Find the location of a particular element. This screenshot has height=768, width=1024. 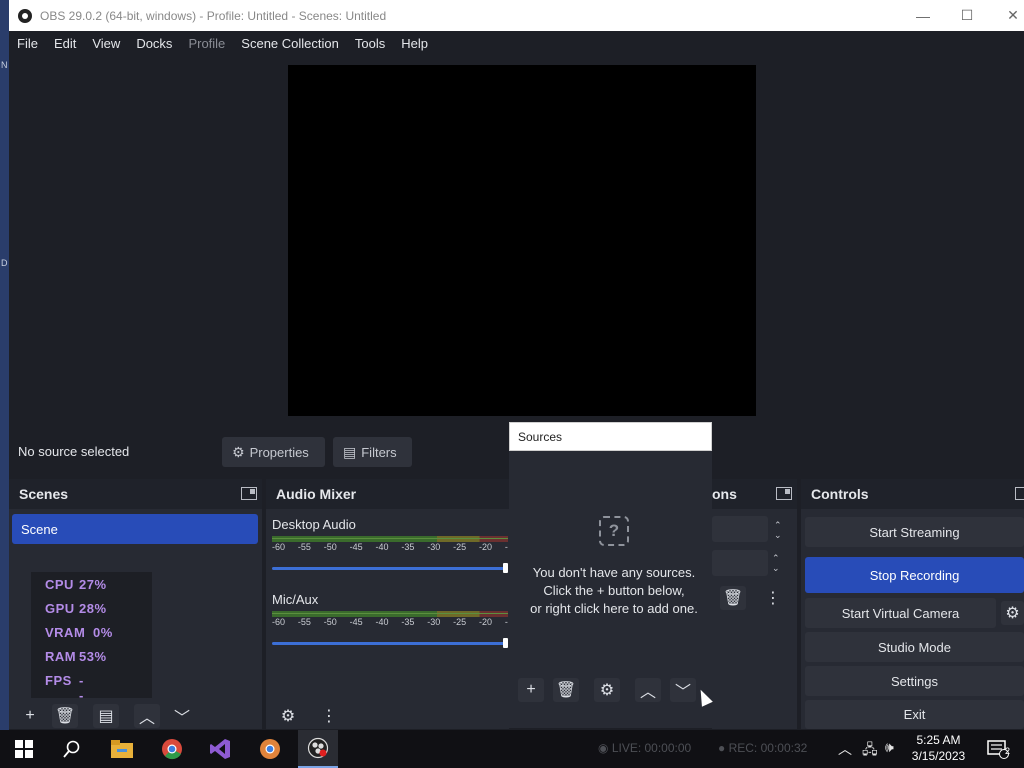

minimize-button: — is located at coordinates (923, 15).